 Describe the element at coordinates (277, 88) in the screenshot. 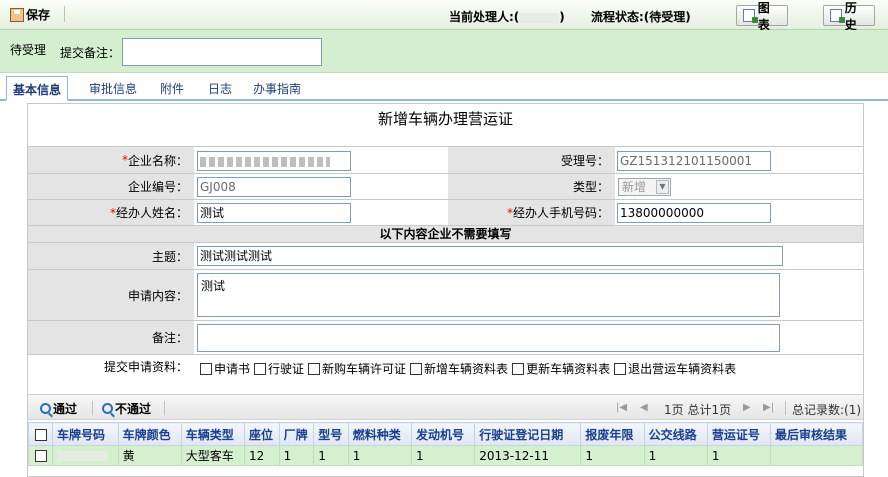

I see `tab-guide: 办事指南` at that location.